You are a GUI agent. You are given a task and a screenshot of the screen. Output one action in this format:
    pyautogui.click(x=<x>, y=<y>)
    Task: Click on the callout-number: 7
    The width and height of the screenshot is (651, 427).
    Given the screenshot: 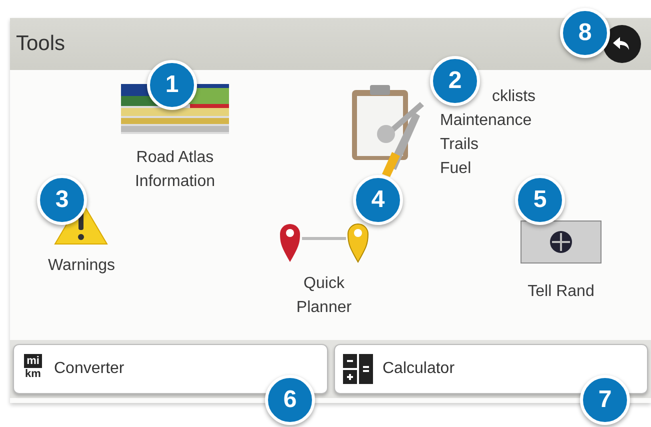 What is the action you would take?
    pyautogui.click(x=605, y=400)
    